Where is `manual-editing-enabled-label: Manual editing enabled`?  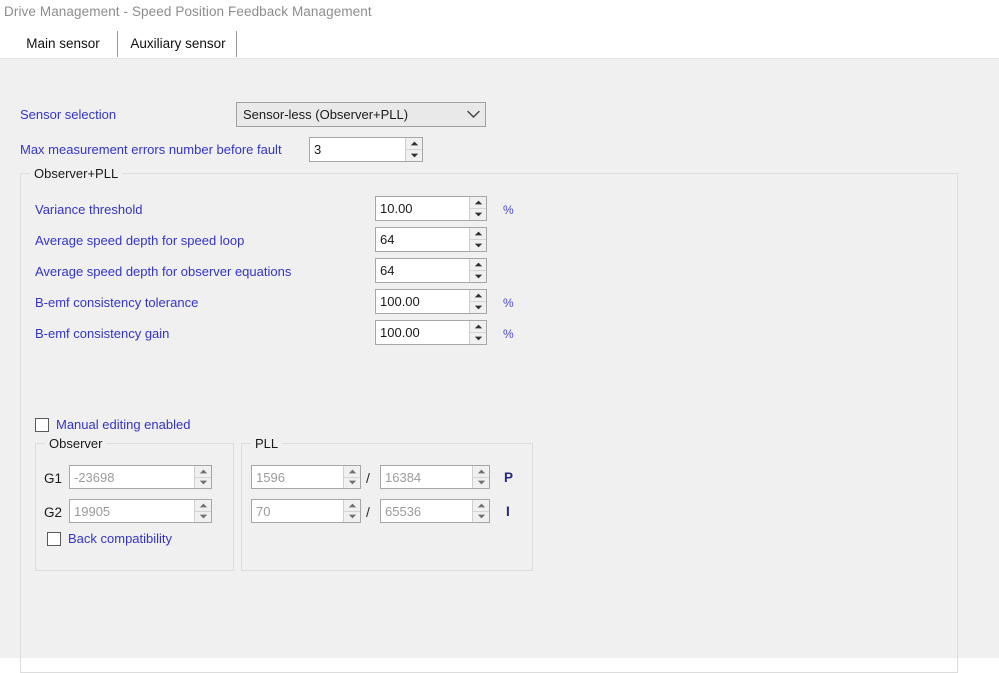 manual-editing-enabled-label: Manual editing enabled is located at coordinates (123, 424).